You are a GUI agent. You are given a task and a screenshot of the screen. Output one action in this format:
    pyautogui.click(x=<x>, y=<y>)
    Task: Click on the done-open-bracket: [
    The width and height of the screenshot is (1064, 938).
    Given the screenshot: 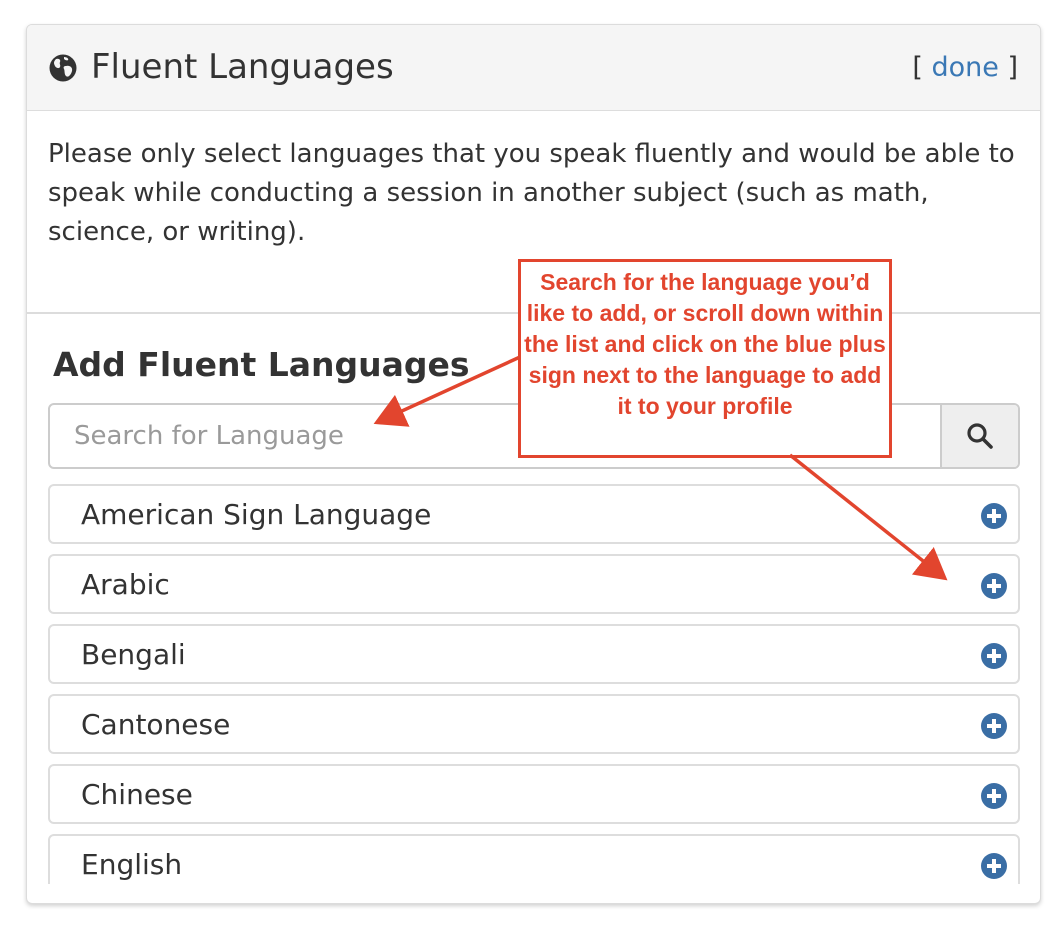 What is the action you would take?
    pyautogui.click(x=917, y=67)
    